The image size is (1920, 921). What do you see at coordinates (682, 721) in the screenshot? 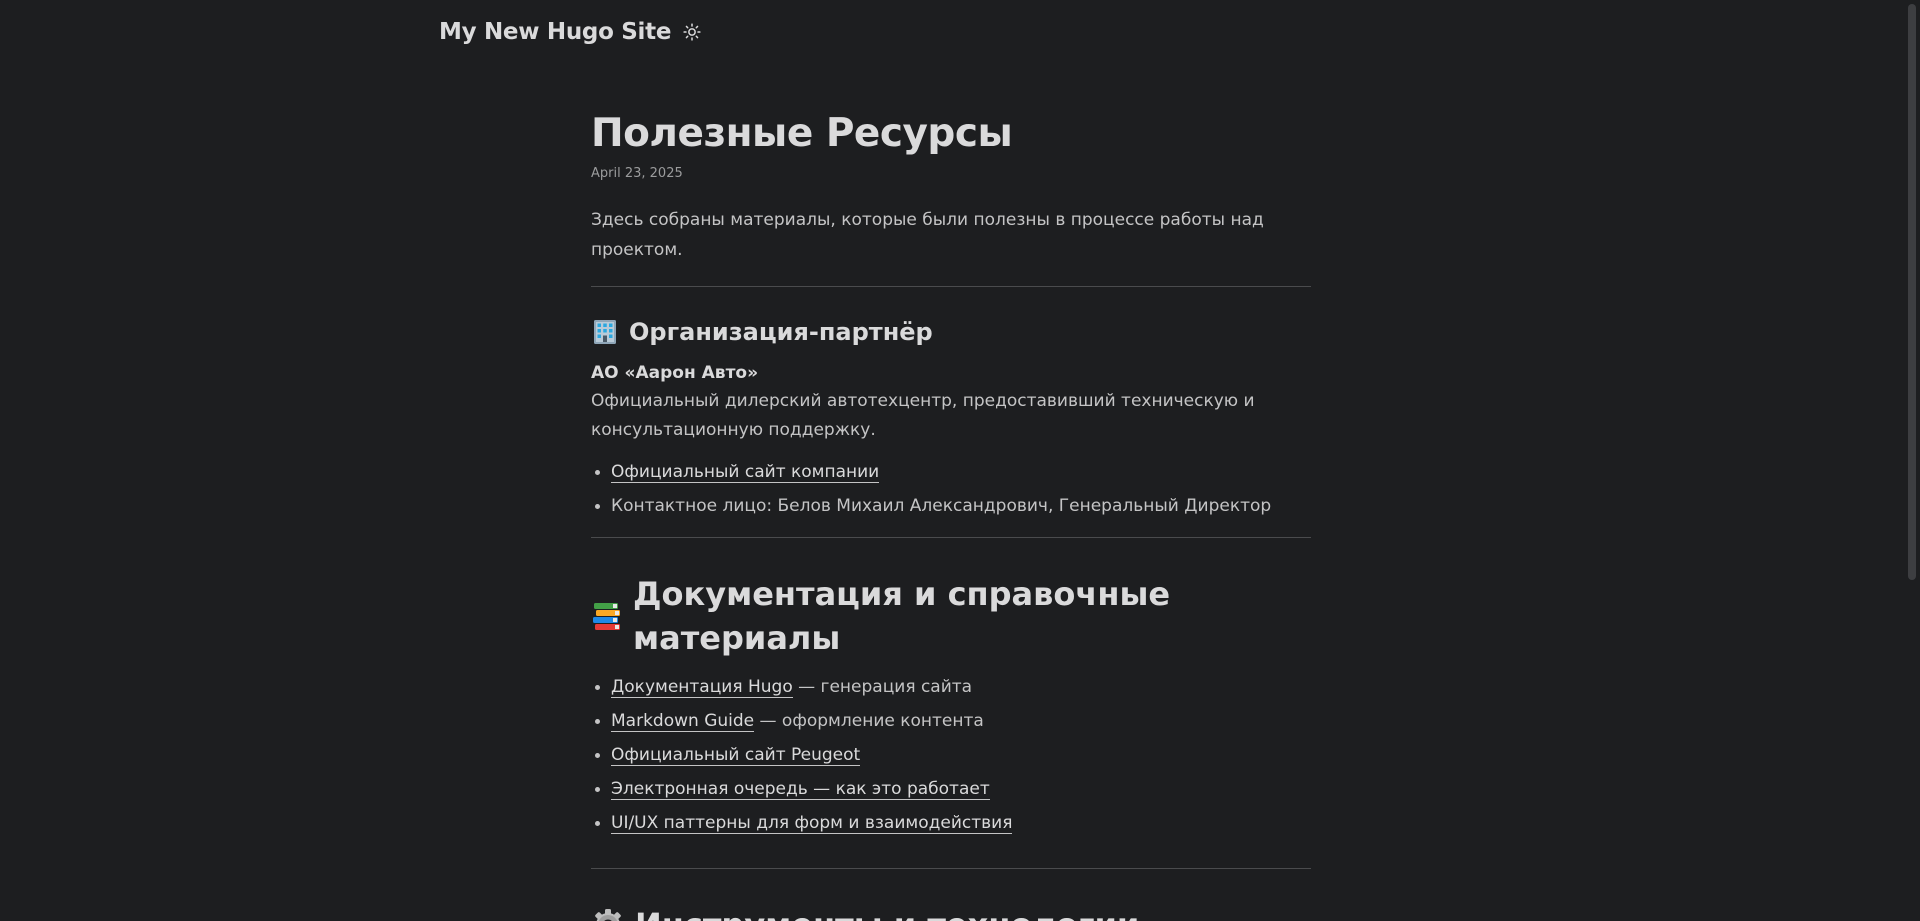
I see `markdown-guide-link: Markdown Guide` at bounding box center [682, 721].